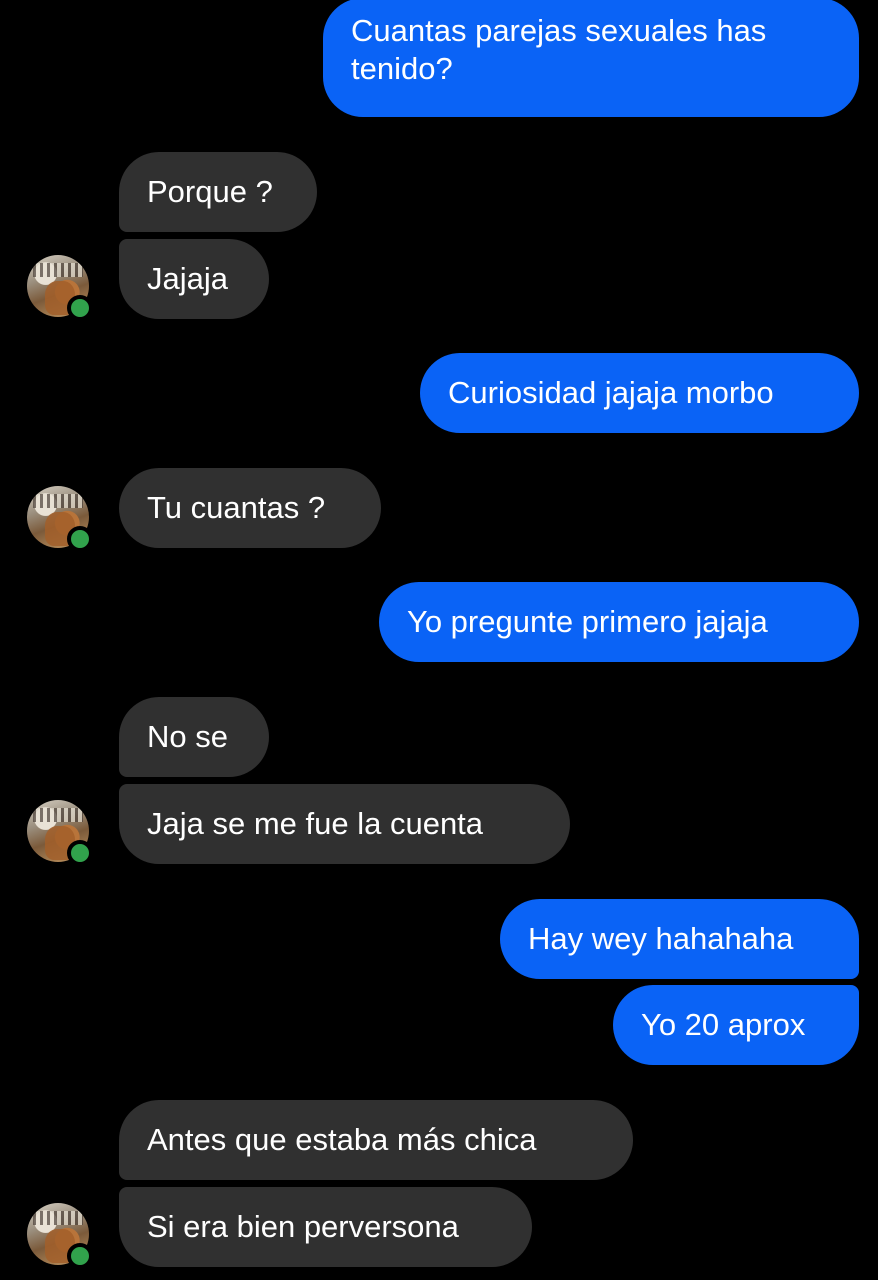  I want to click on message-text: Hay wey hahahaha, so click(661, 938).